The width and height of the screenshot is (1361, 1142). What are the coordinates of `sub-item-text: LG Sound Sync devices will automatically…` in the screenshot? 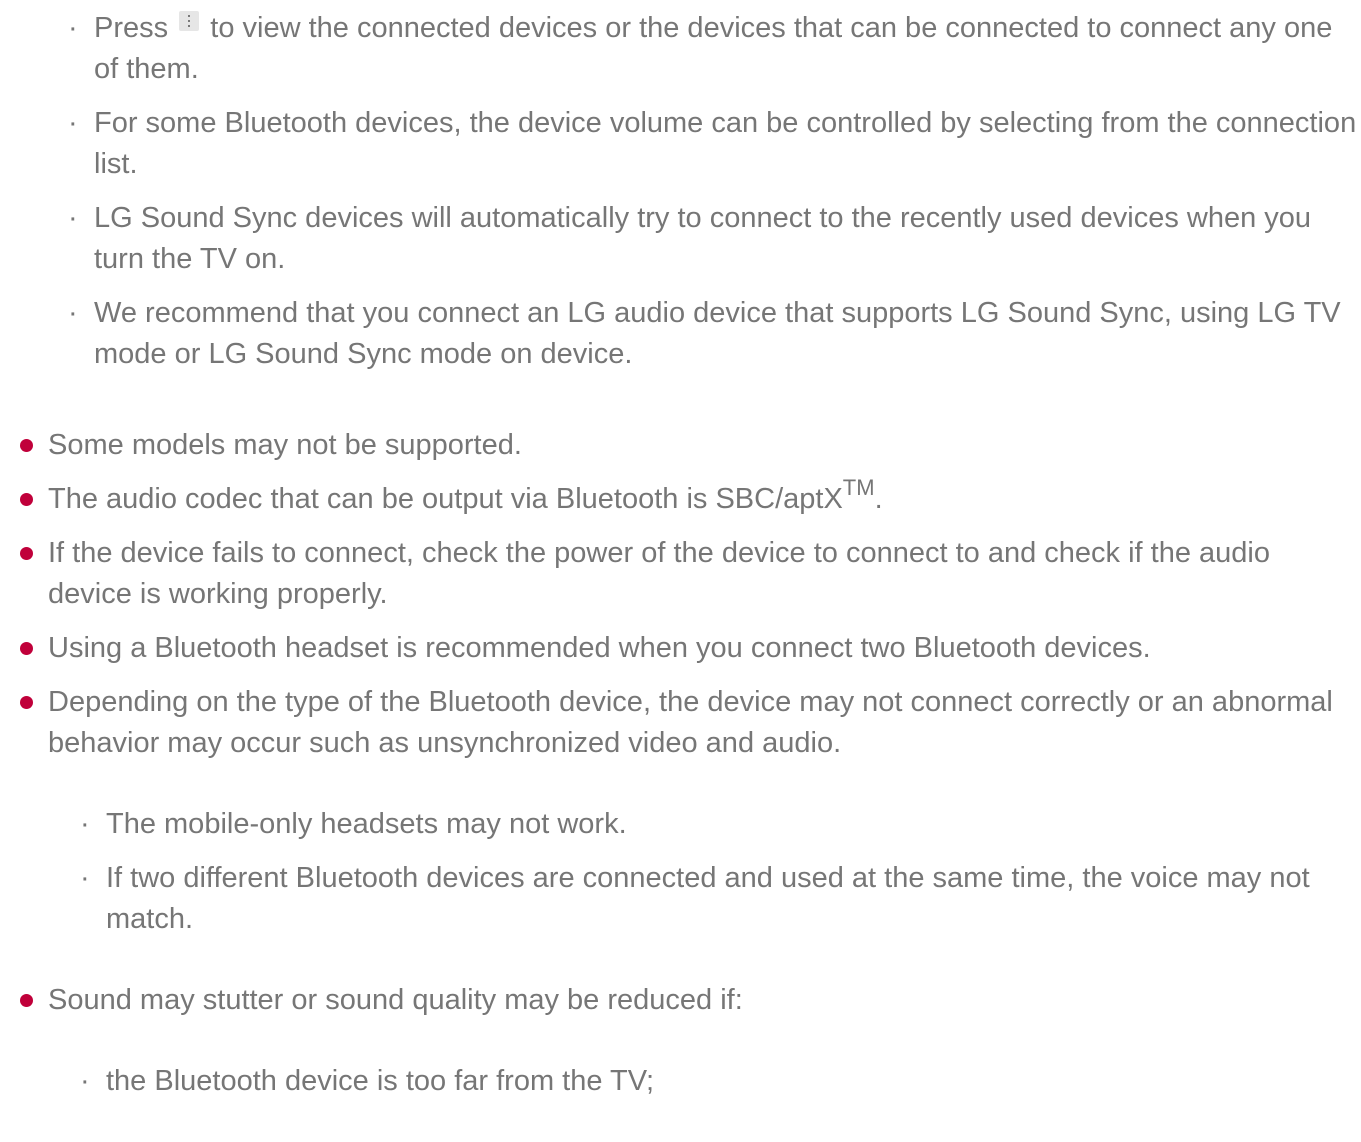 It's located at (703, 238).